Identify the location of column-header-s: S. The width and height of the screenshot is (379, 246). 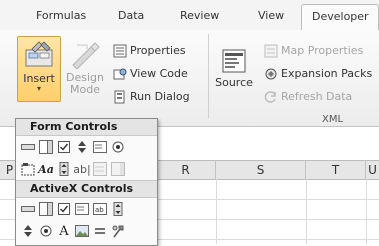
(261, 170).